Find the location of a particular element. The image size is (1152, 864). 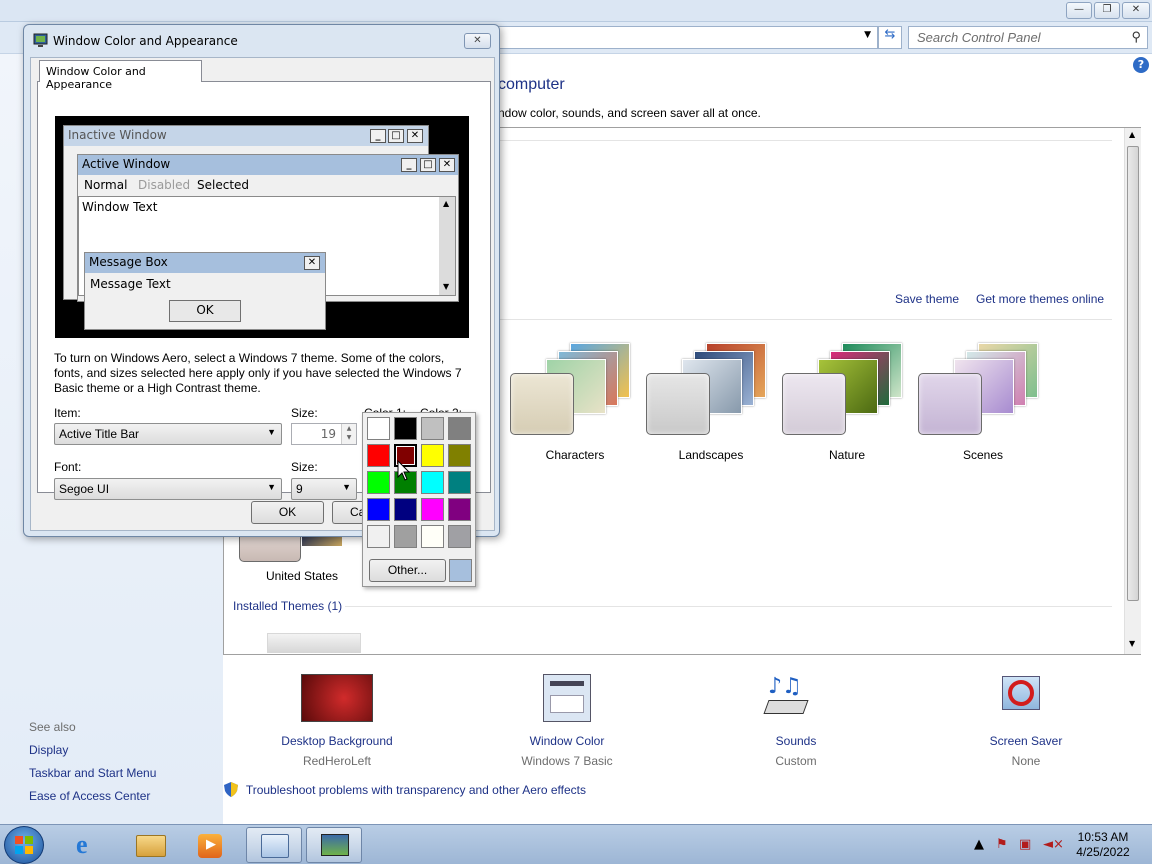

address-input: ▼ is located at coordinates (687, 37).